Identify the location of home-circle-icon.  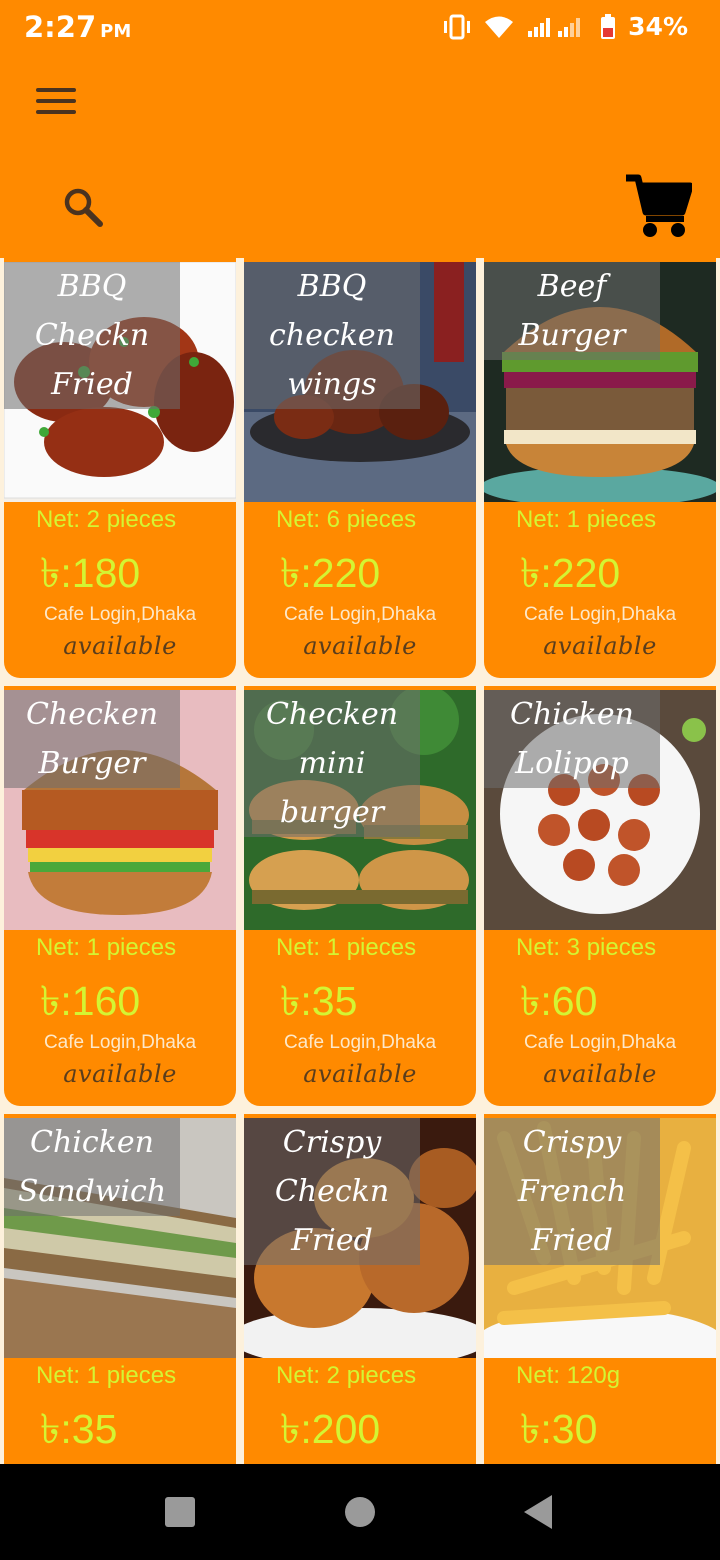
(360, 1512).